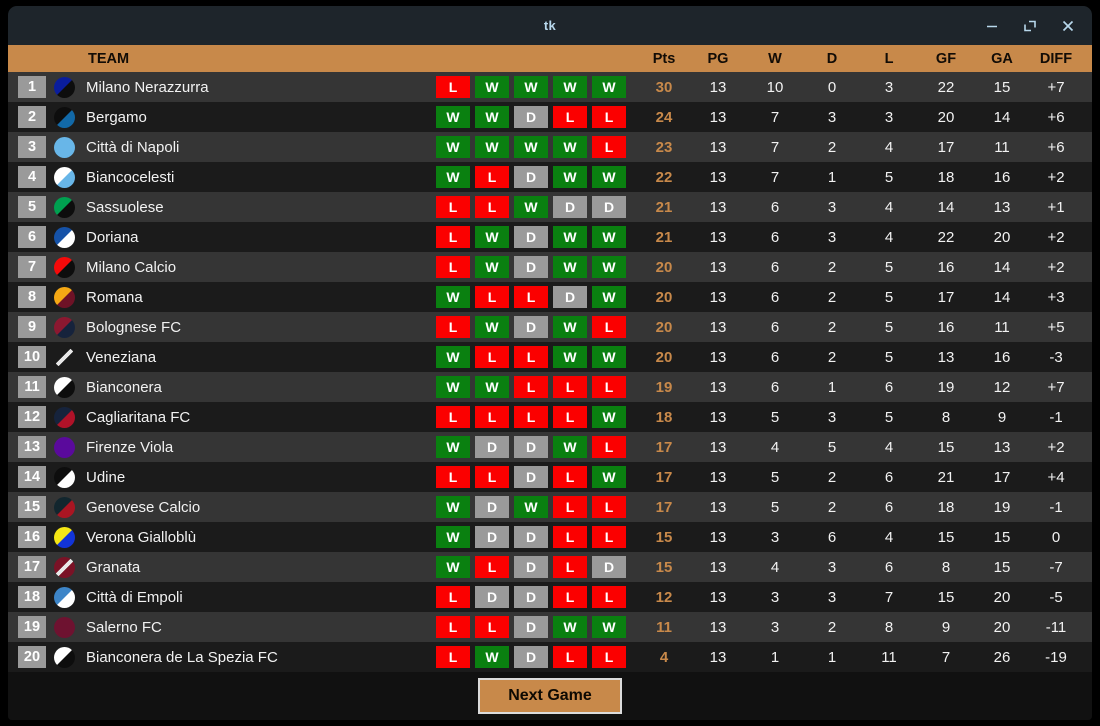 The width and height of the screenshot is (1100, 726). I want to click on ga-value: 17, so click(1002, 477).